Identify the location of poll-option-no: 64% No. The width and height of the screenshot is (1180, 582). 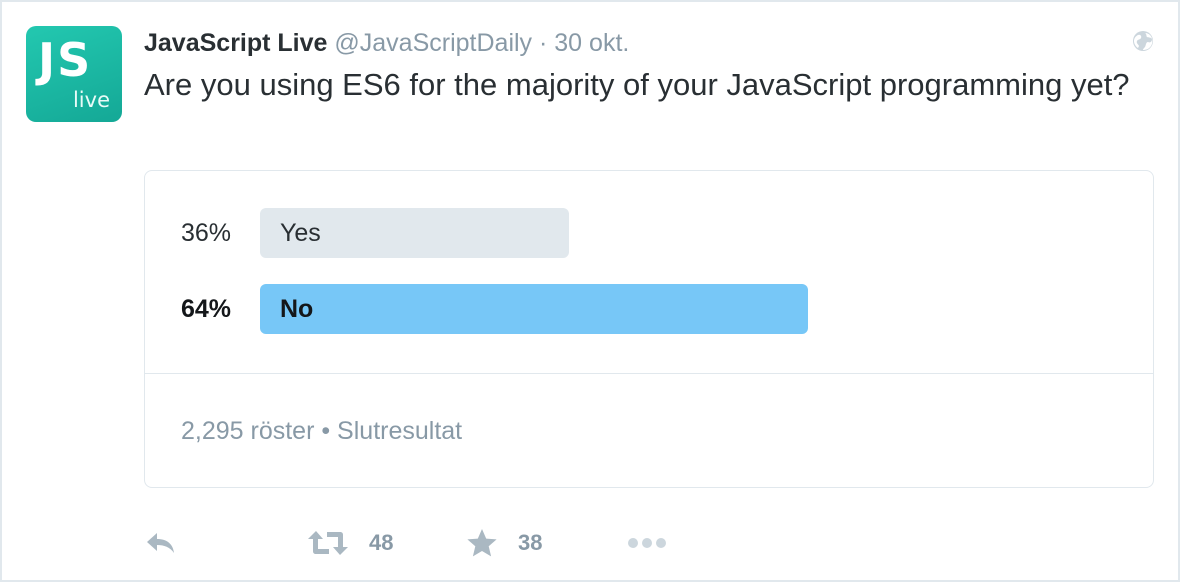
(649, 309).